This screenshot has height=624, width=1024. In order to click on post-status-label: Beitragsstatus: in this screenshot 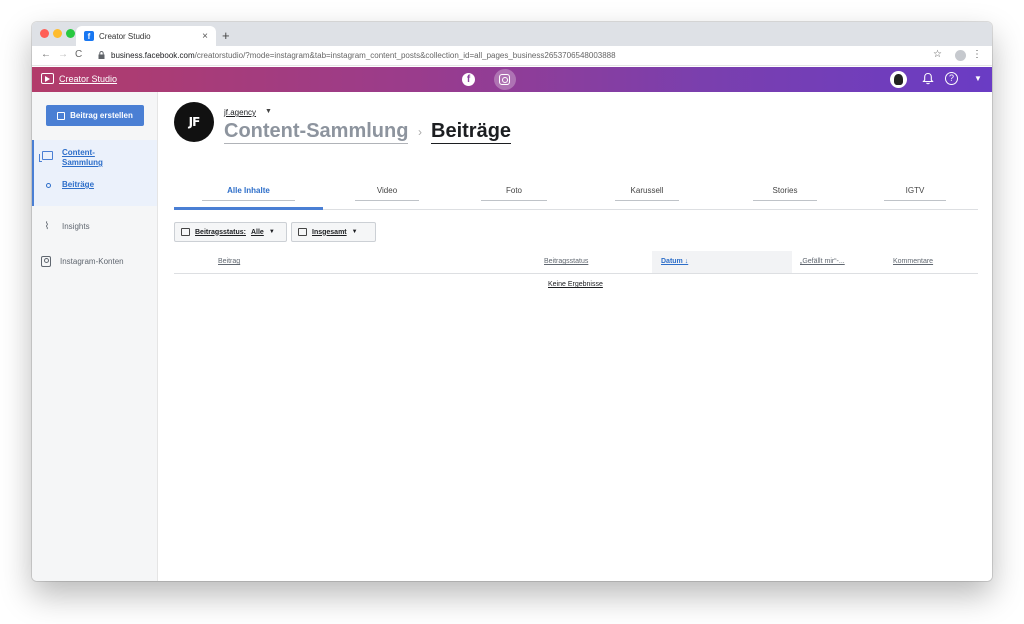, I will do `click(220, 232)`.